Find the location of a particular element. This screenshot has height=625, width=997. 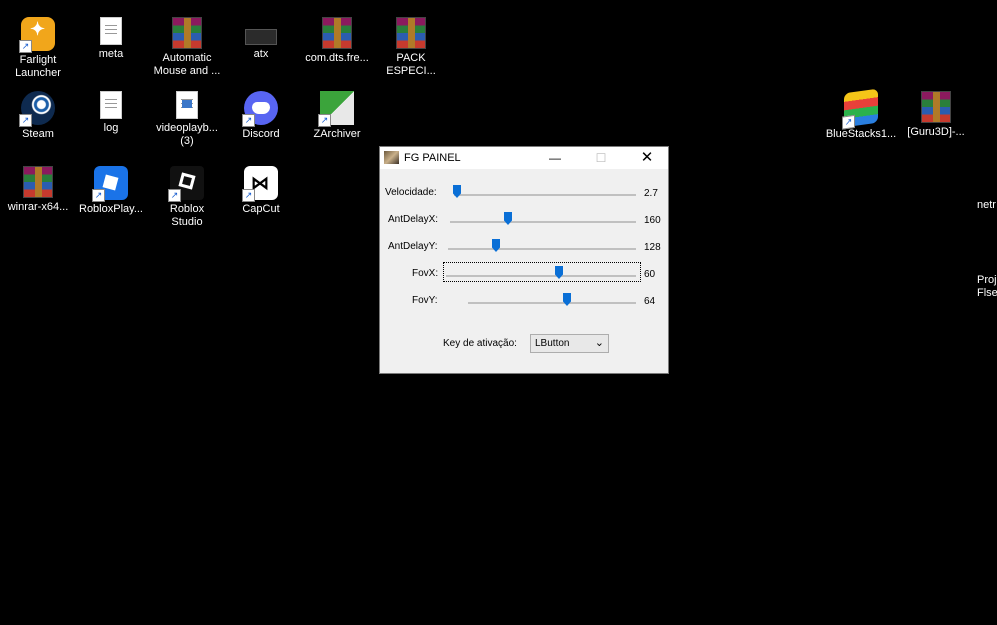

slider-row-velocidade: Velocidade: 2.7 is located at coordinates (525, 195).